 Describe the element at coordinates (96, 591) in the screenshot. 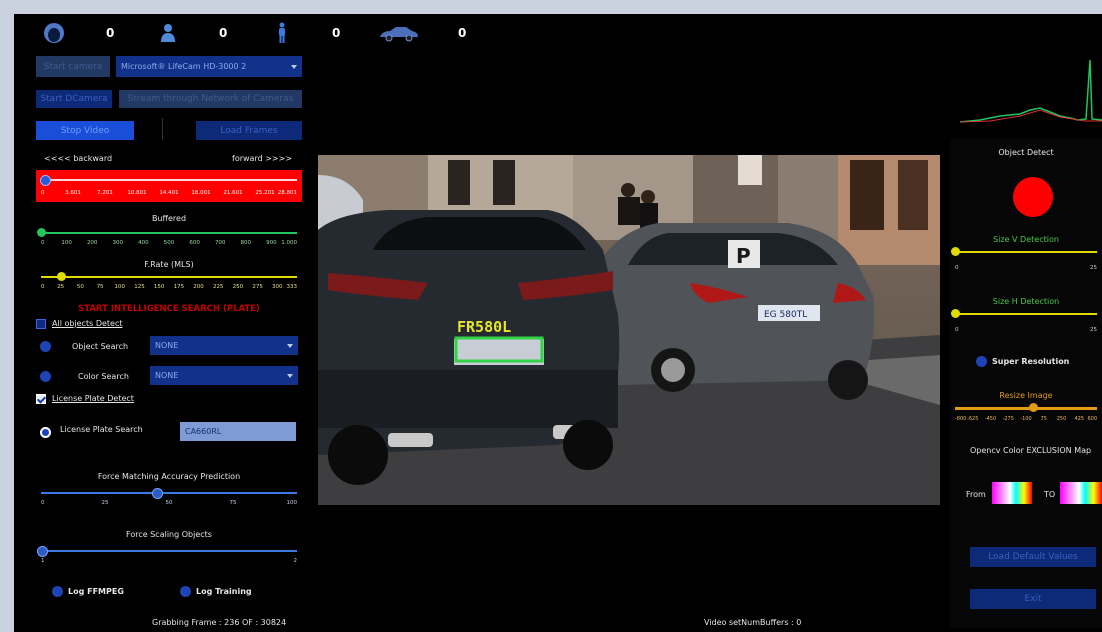

I see `log-ffmpeg-label: Log FFMPEG` at that location.